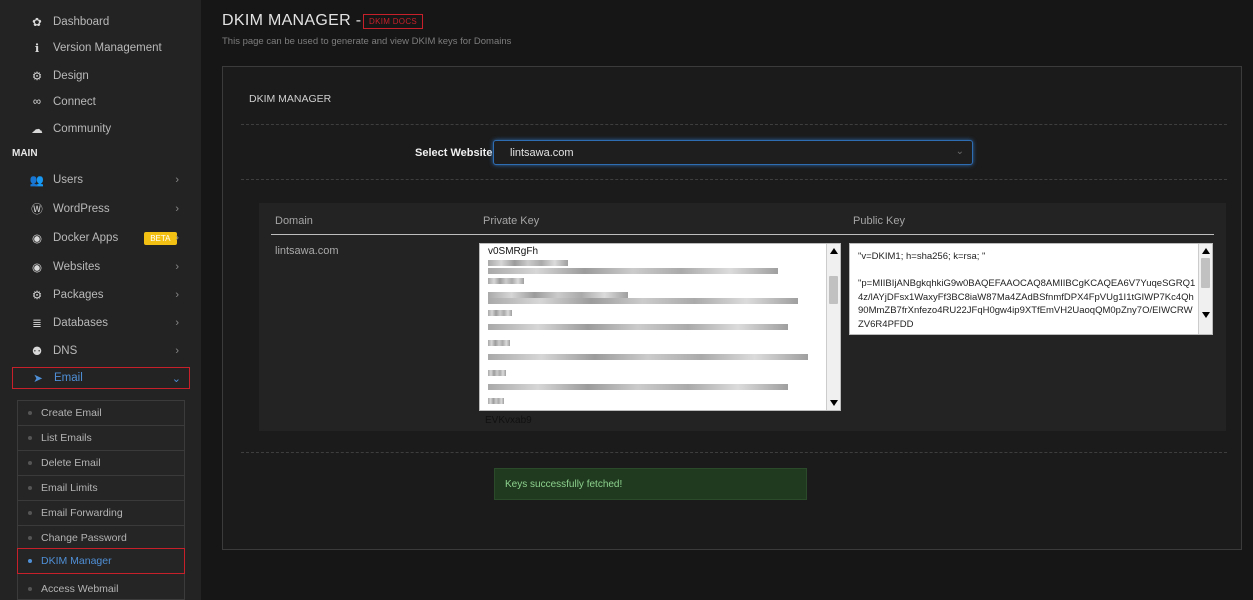 Image resolution: width=1253 pixels, height=600 pixels. Describe the element at coordinates (84, 538) in the screenshot. I see `submenu-item-label: Change Password` at that location.